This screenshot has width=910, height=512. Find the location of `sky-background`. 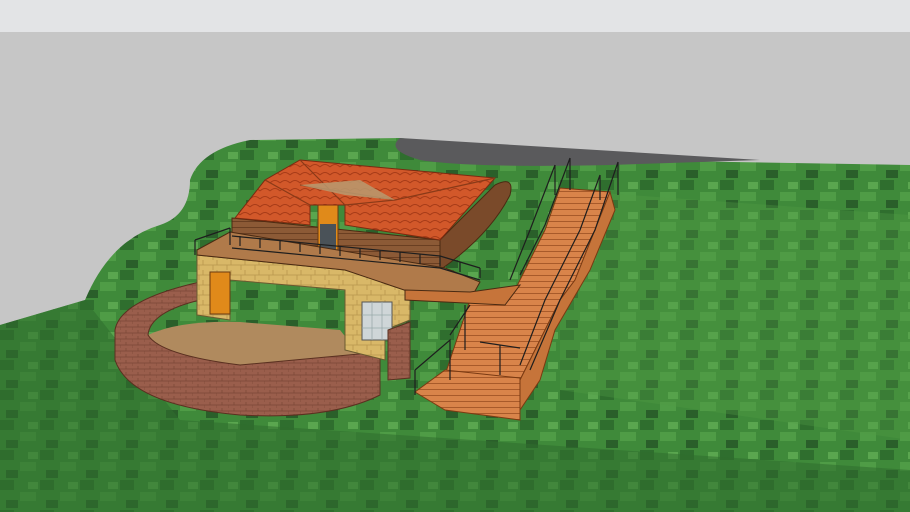

sky-background is located at coordinates (455, 16).